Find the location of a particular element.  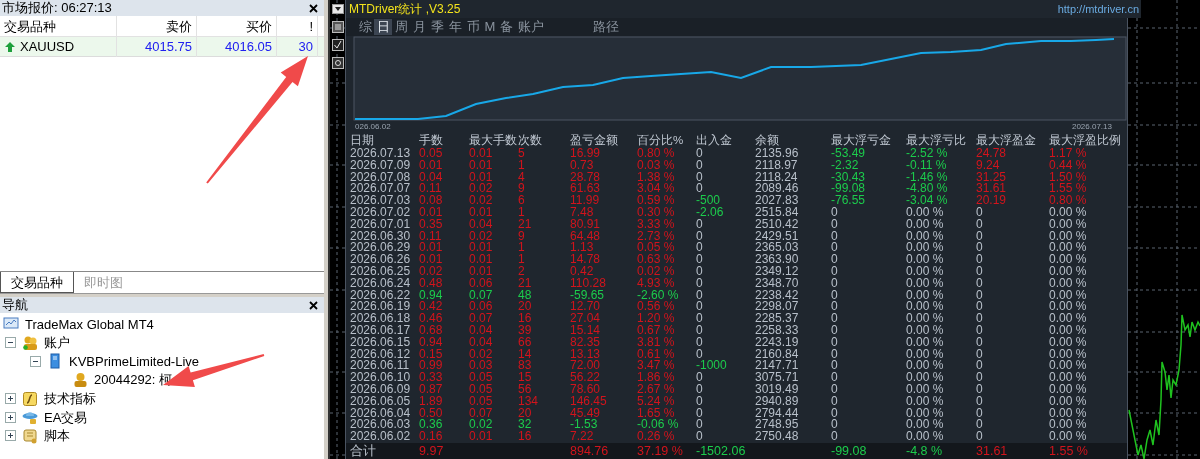

table-cell-text: 2.73 % is located at coordinates (656, 236).